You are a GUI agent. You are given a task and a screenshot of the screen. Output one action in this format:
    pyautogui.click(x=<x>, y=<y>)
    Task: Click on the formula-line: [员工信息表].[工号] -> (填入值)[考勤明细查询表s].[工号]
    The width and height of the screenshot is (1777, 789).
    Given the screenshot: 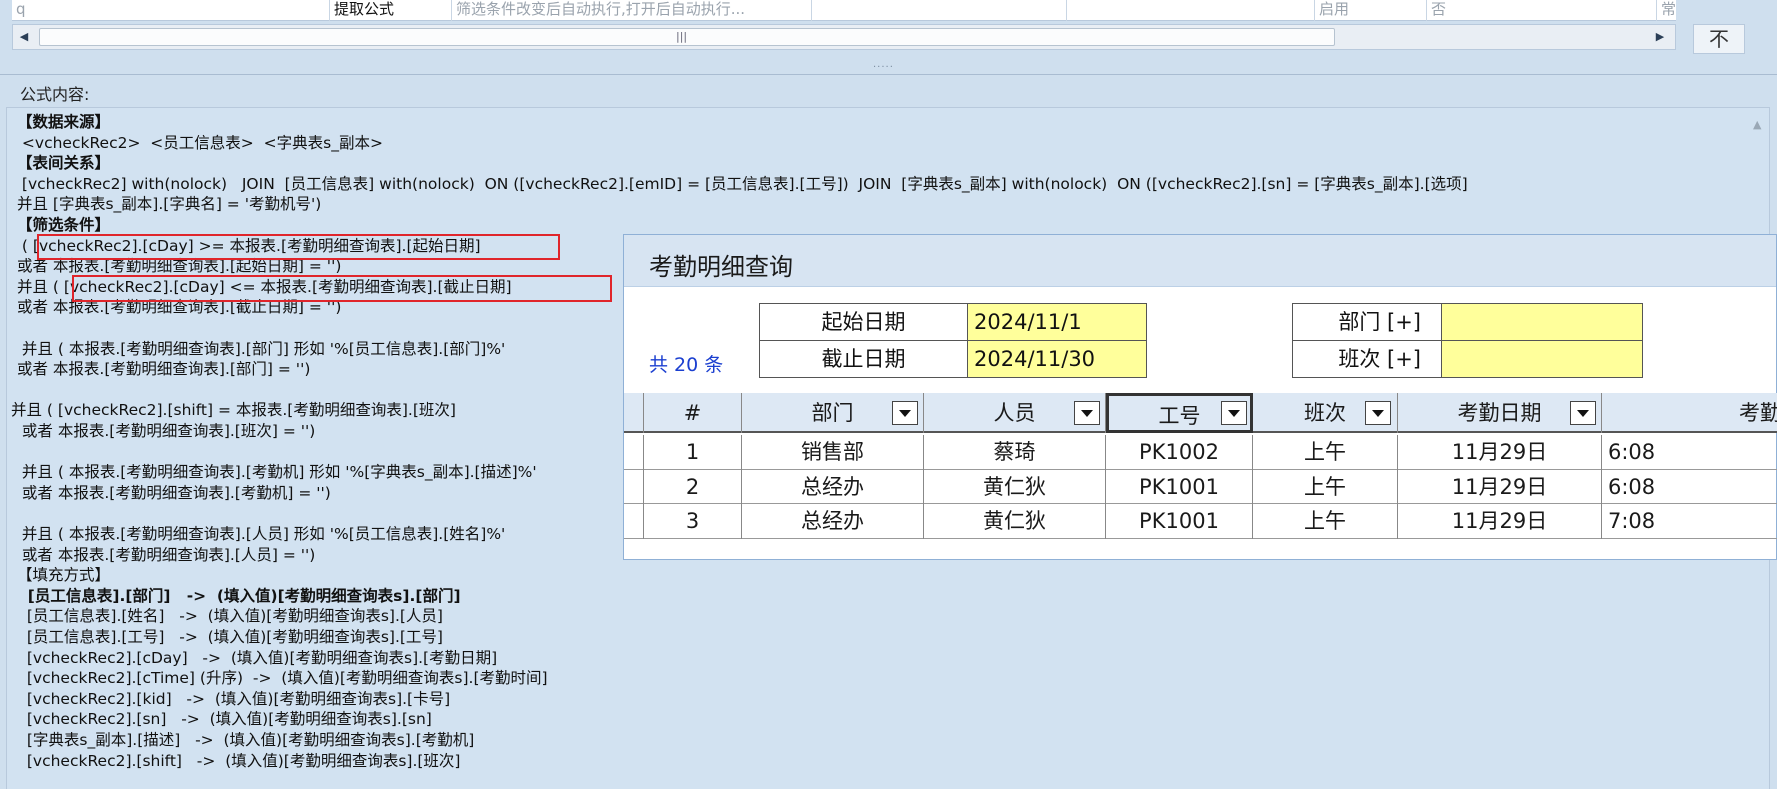 What is the action you would take?
    pyautogui.click(x=230, y=637)
    